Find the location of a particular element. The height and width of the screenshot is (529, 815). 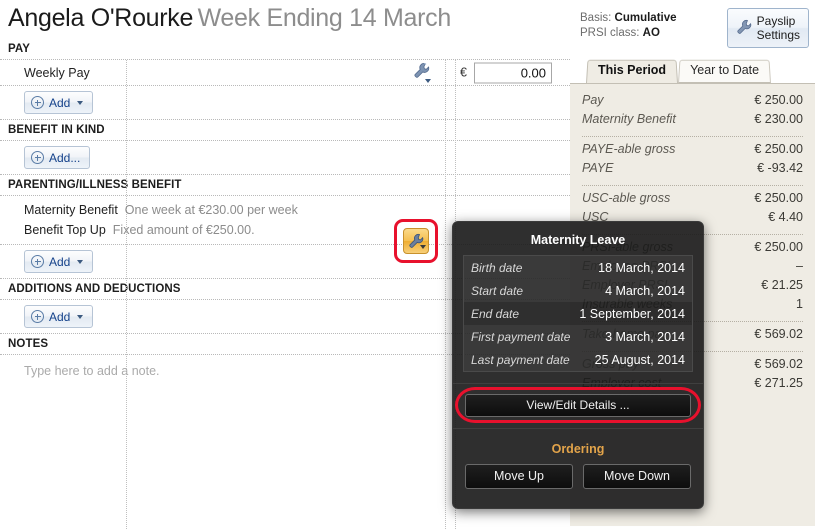

ordering-title: Ordering is located at coordinates (578, 449).